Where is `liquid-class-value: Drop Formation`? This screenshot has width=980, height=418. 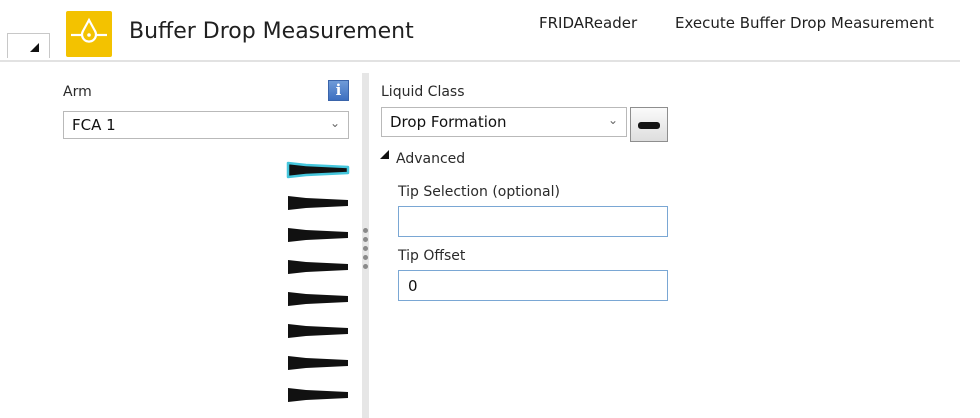
liquid-class-value: Drop Formation is located at coordinates (448, 122).